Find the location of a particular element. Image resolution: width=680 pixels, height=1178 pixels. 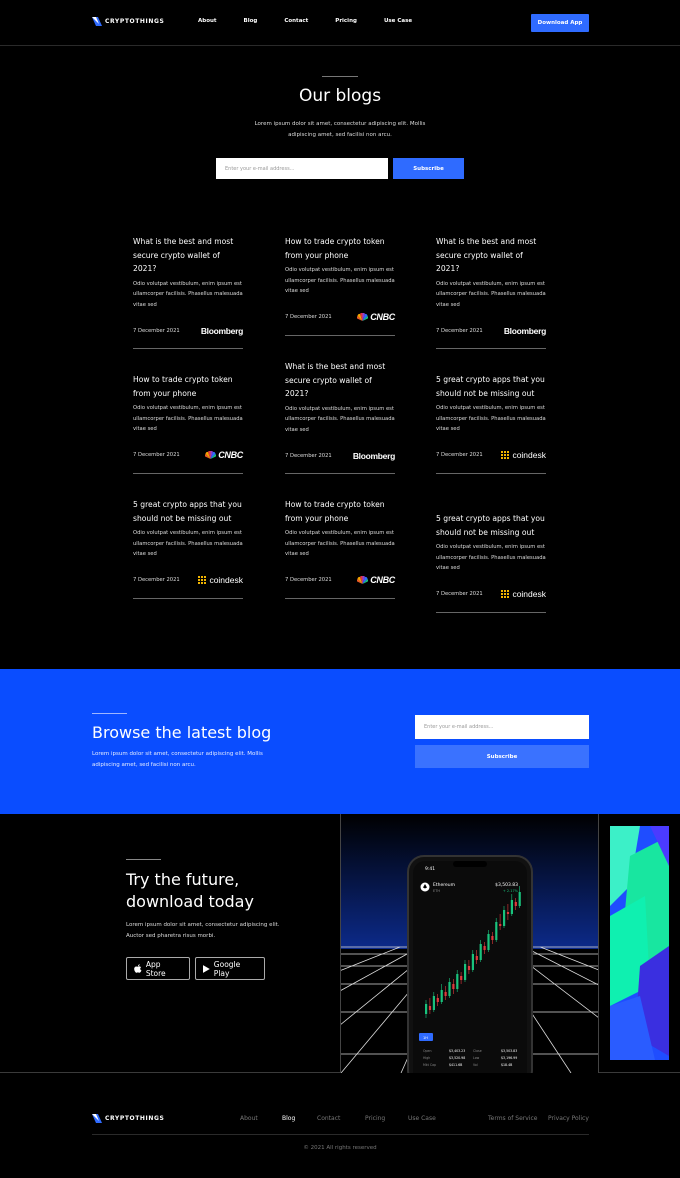

footer-about: About is located at coordinates (249, 1118).